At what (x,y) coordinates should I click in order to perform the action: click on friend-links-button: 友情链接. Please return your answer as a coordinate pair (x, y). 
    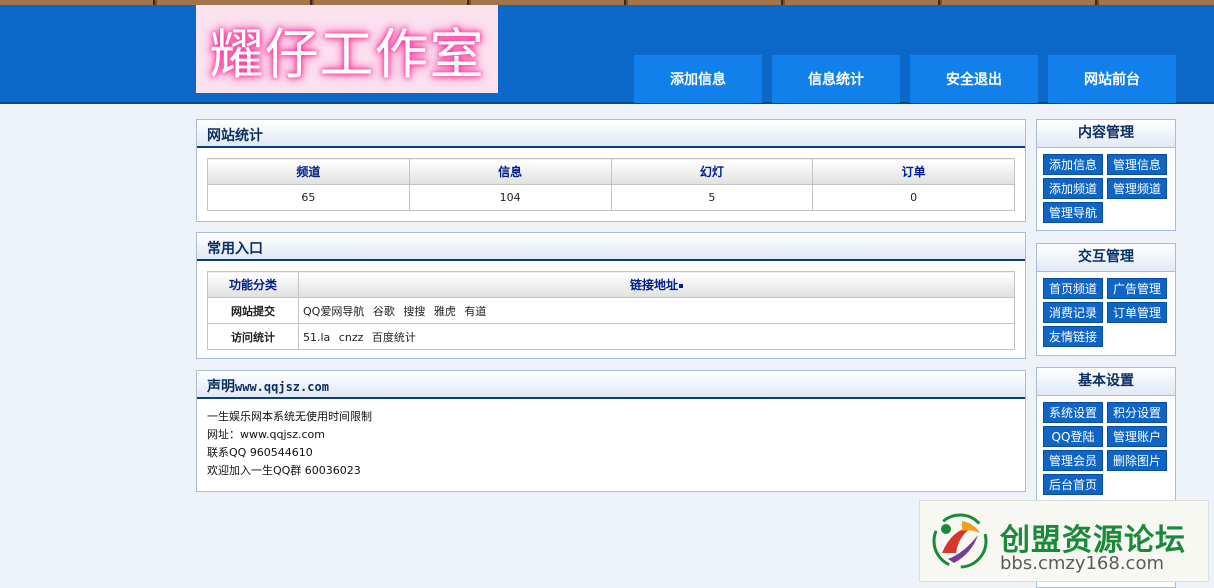
    Looking at the image, I should click on (1073, 336).